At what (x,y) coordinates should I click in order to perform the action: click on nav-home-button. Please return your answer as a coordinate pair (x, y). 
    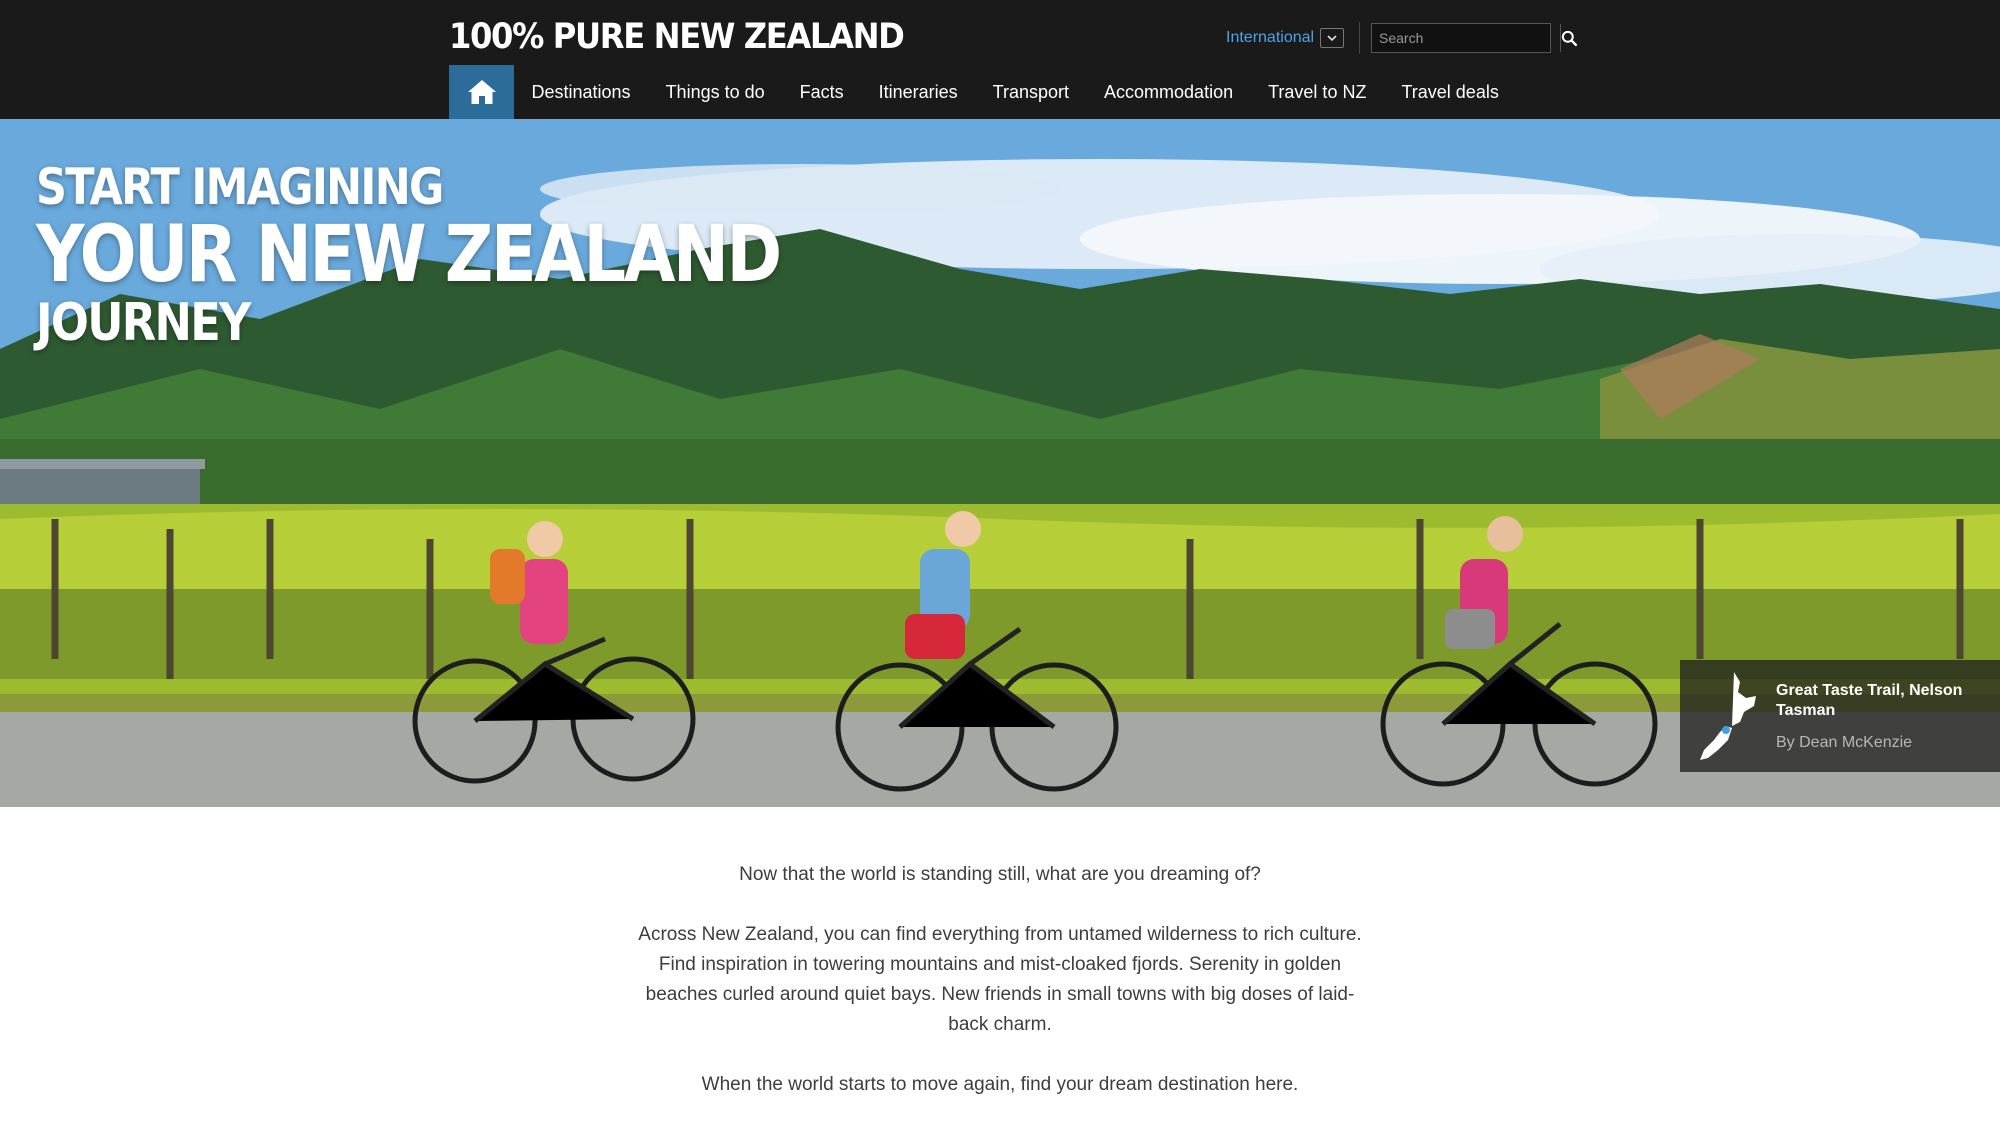
    Looking at the image, I should click on (481, 92).